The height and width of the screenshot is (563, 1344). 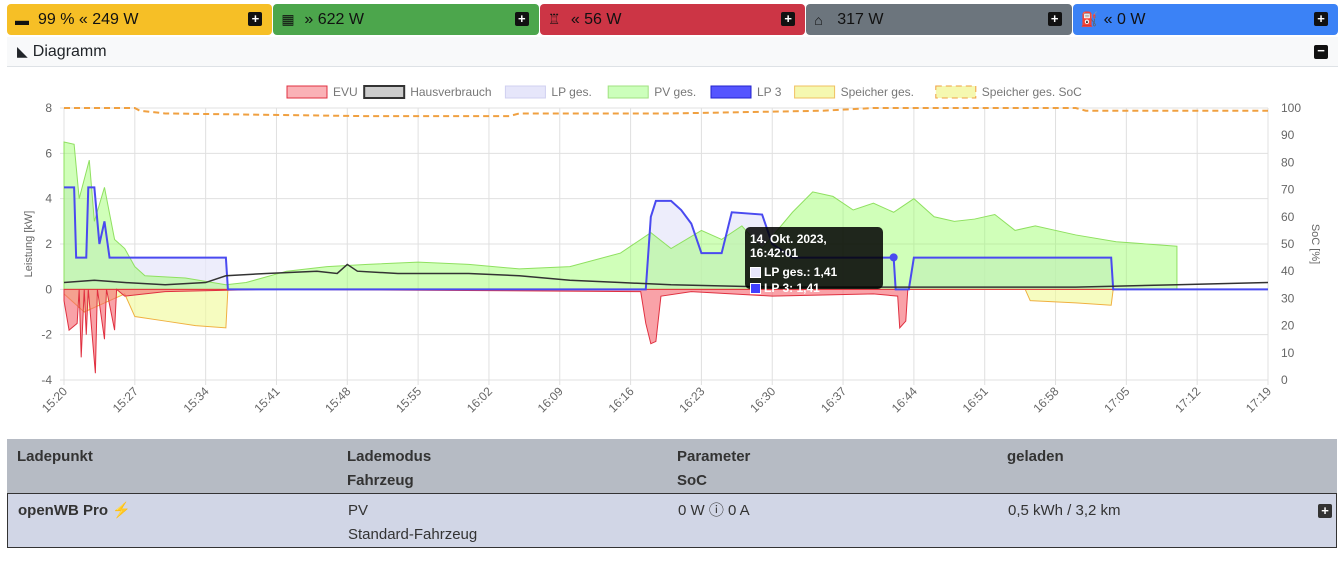 I want to click on y-axis-label: Leistung [kW], so click(x=29, y=244).